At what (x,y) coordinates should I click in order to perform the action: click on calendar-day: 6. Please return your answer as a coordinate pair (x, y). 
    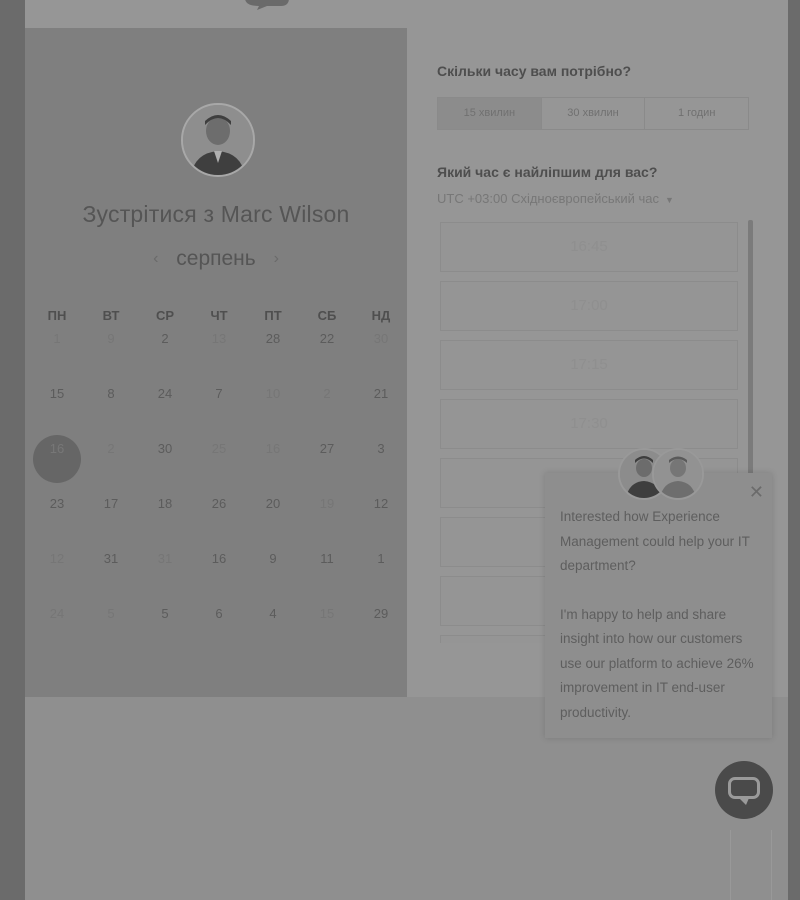
    Looking at the image, I should click on (219, 614).